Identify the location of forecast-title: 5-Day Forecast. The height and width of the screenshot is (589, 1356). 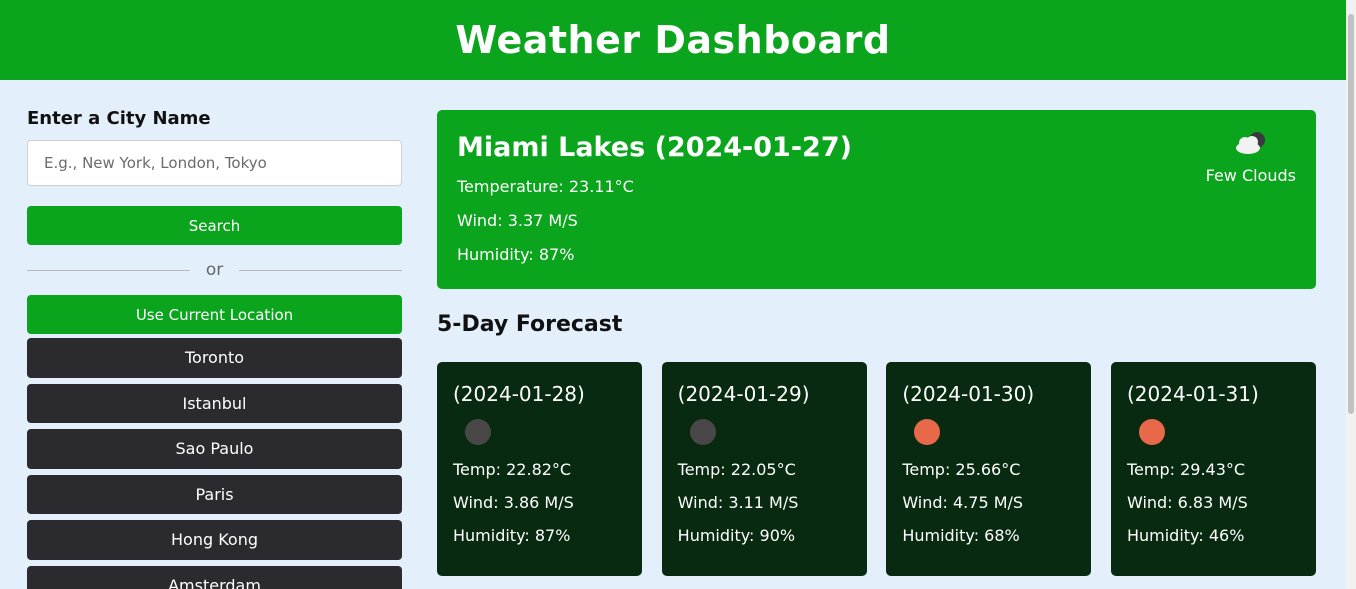
(530, 324).